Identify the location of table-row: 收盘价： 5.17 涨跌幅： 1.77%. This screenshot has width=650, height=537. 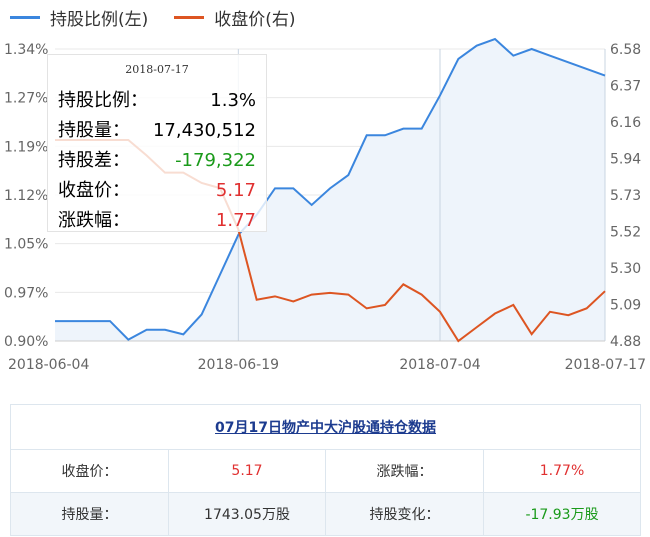
(326, 471).